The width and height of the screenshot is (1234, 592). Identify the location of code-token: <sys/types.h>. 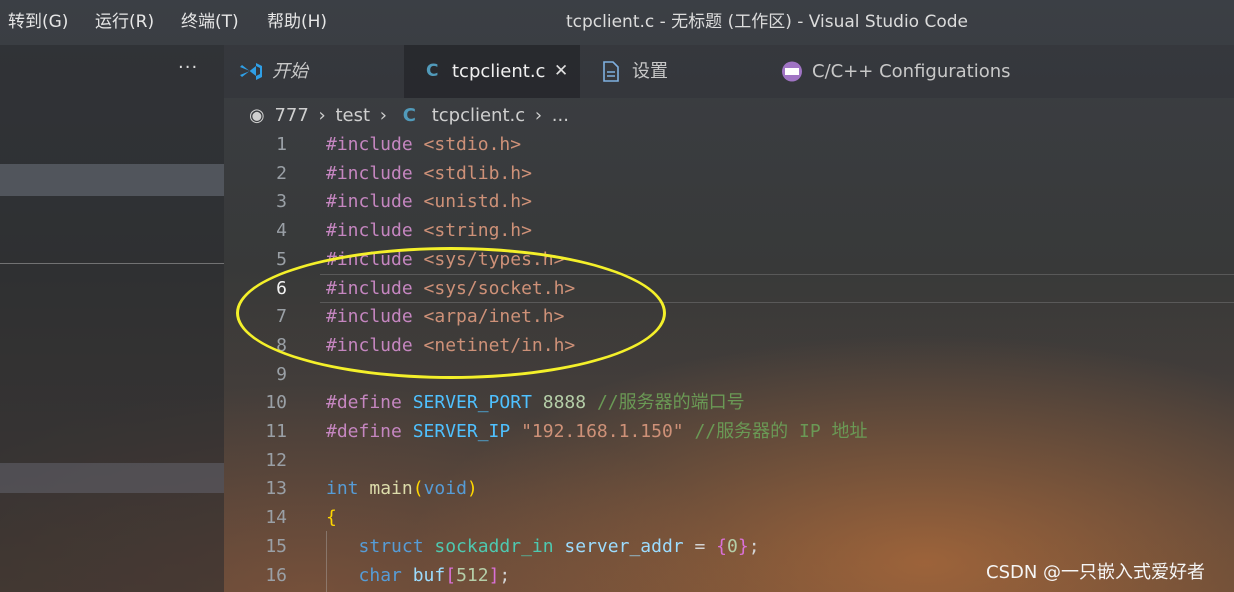
(494, 259).